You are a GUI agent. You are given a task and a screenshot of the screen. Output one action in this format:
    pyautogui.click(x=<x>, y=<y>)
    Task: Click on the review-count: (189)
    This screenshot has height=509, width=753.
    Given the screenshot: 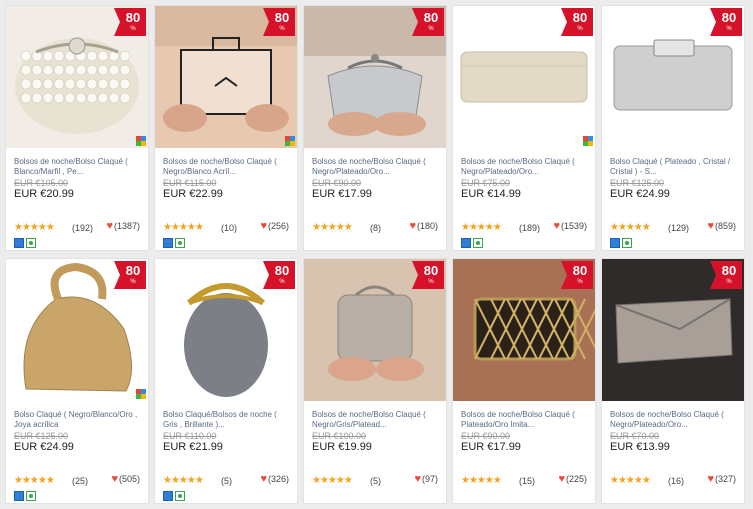 What is the action you would take?
    pyautogui.click(x=529, y=228)
    